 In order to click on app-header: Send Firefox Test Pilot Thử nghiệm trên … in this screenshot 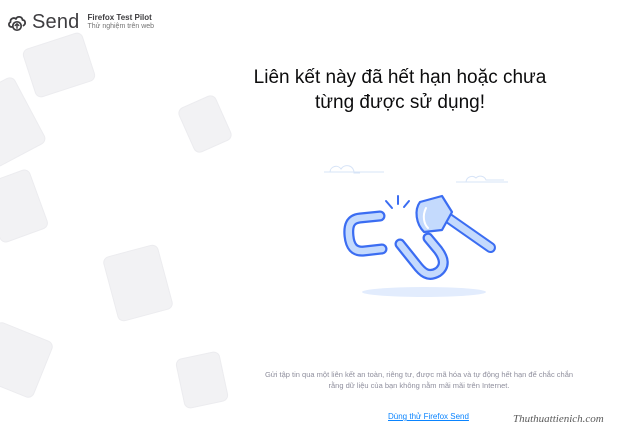, I will do `click(80, 22)`.